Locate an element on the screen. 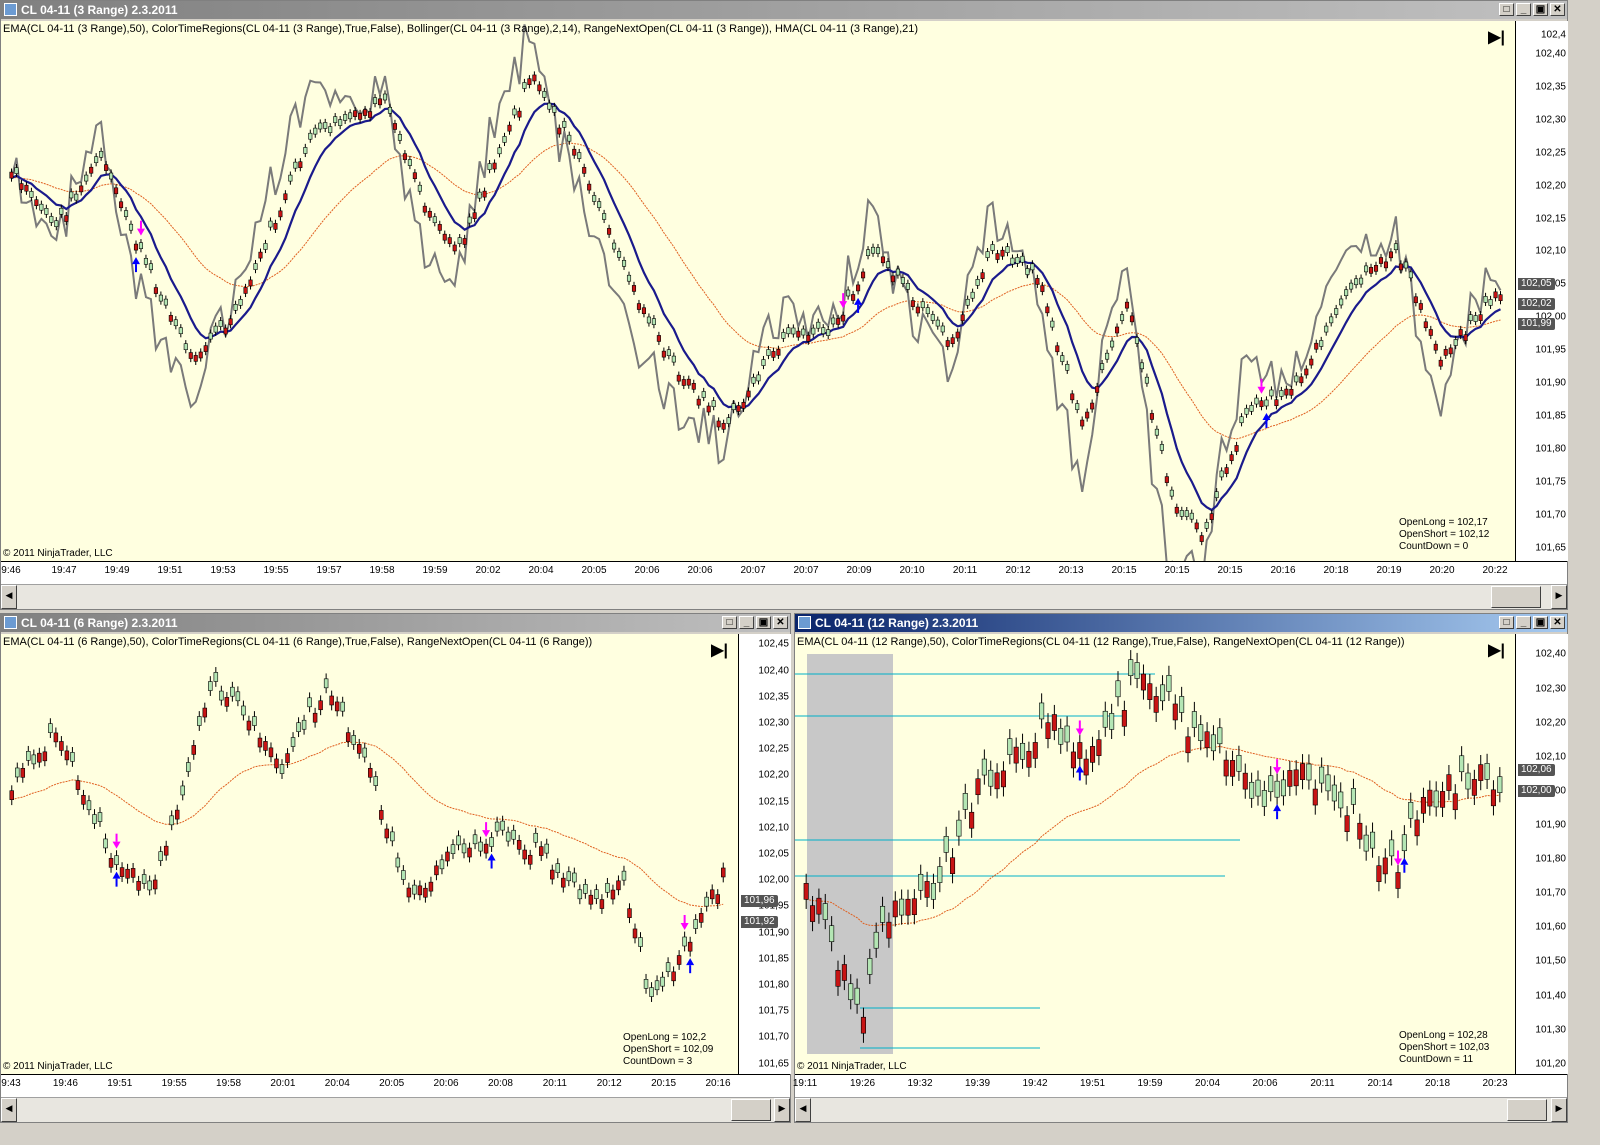  window-titlebar: CL 04-11 (3 Range) 2.3.2011 □ _ ▣ ✕ is located at coordinates (784, 10).